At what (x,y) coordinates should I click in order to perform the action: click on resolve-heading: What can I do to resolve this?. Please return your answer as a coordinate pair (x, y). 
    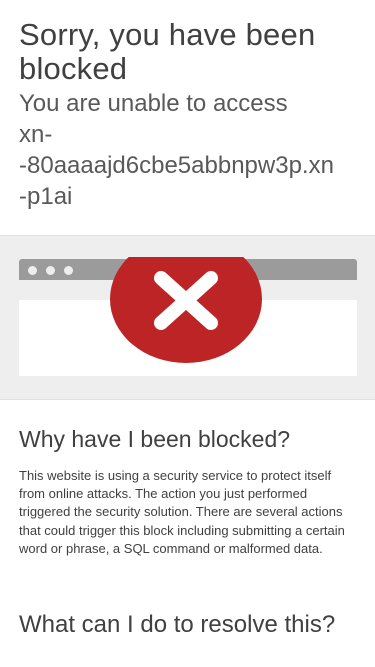
    Looking at the image, I should click on (177, 624).